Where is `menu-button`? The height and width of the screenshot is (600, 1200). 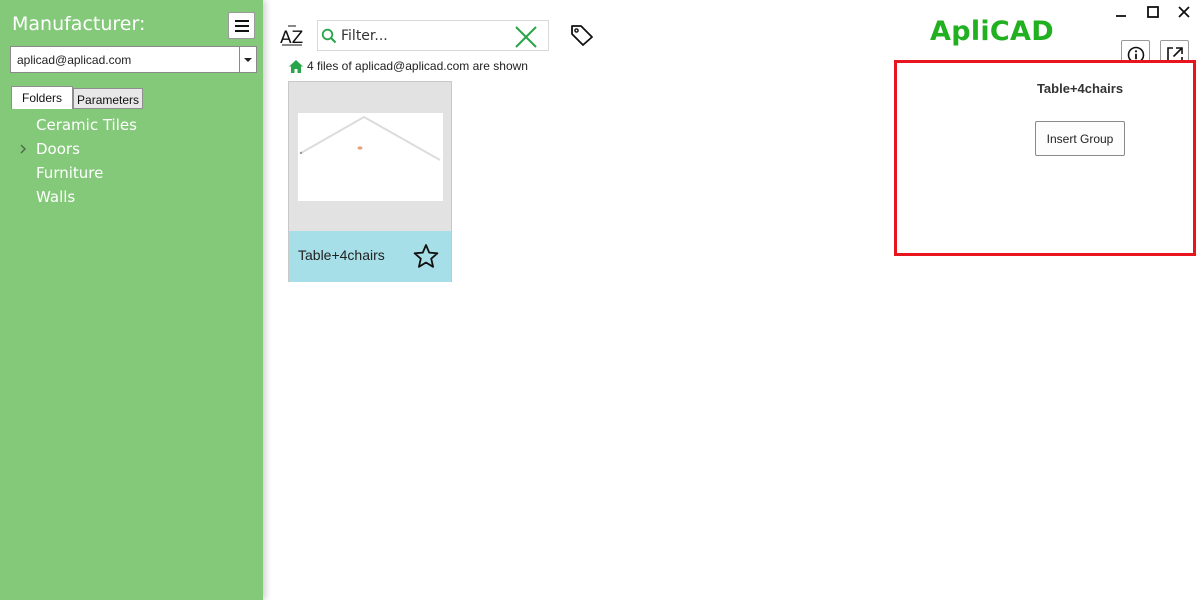 menu-button is located at coordinates (241, 25).